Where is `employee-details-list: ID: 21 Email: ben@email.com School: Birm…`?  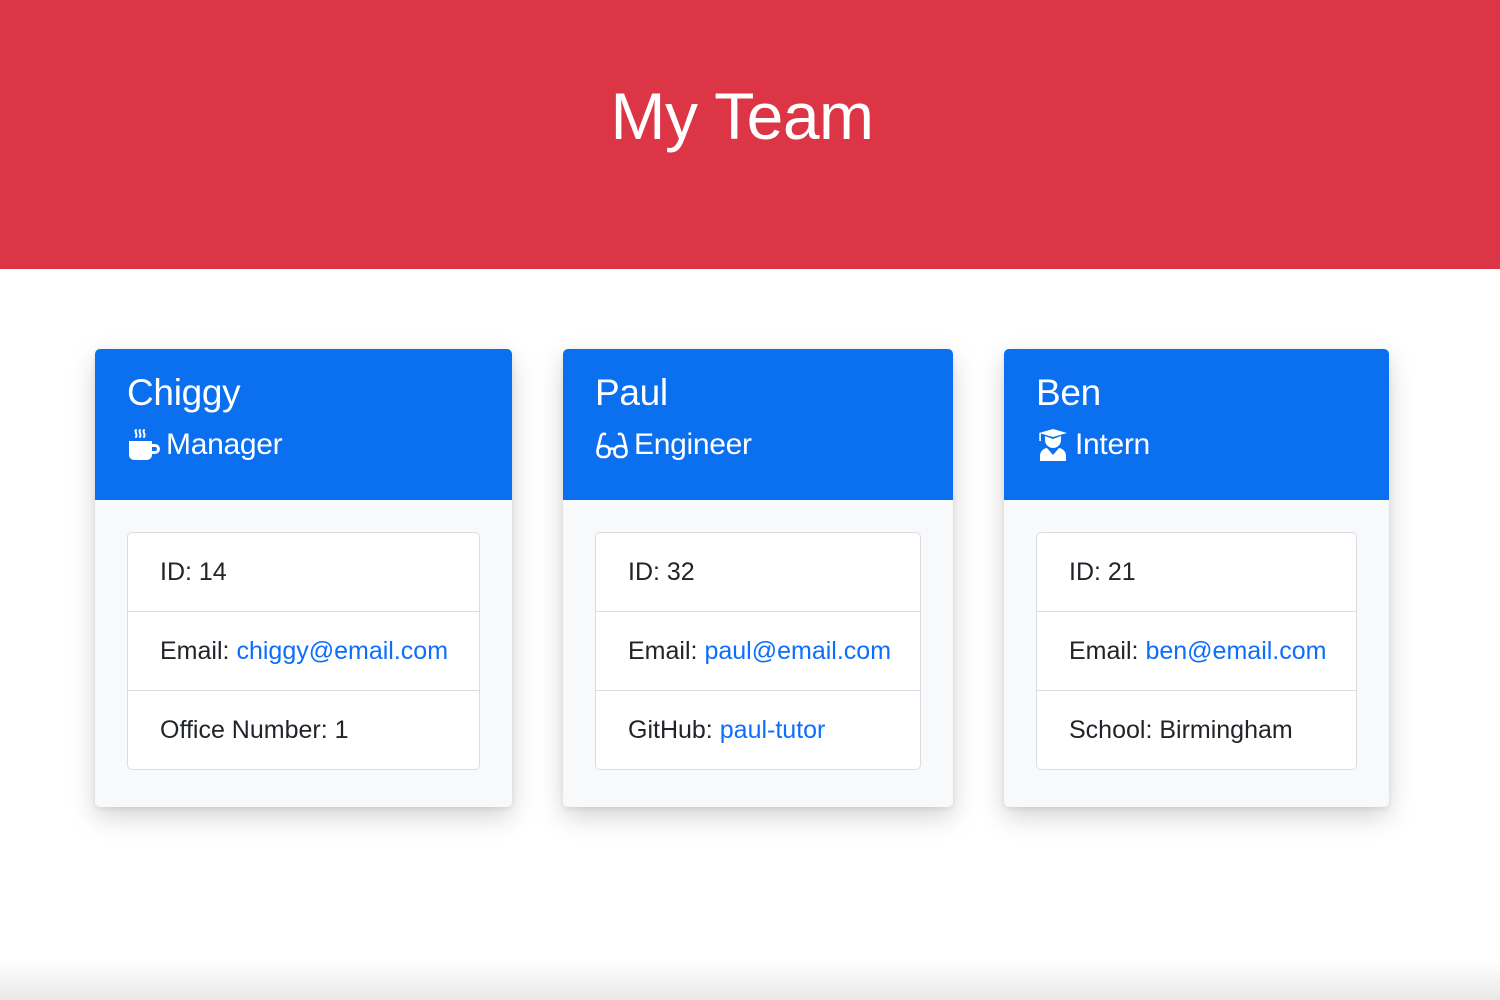
employee-details-list: ID: 21 Email: ben@email.com School: Birm… is located at coordinates (1196, 651).